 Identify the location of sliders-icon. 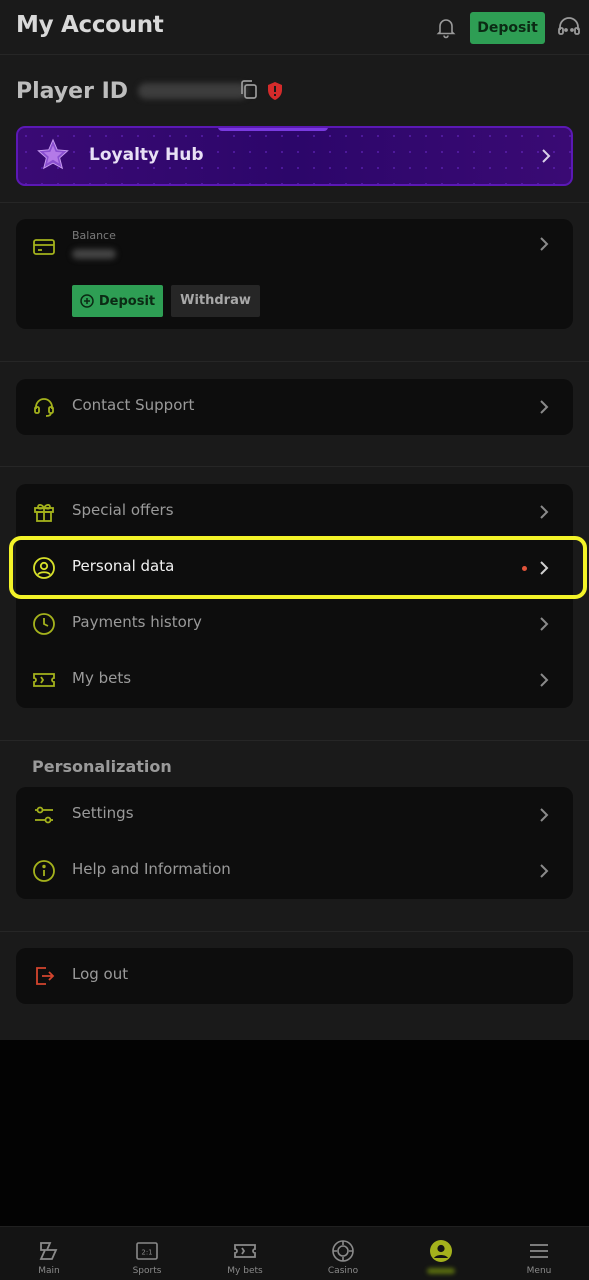
(44, 815).